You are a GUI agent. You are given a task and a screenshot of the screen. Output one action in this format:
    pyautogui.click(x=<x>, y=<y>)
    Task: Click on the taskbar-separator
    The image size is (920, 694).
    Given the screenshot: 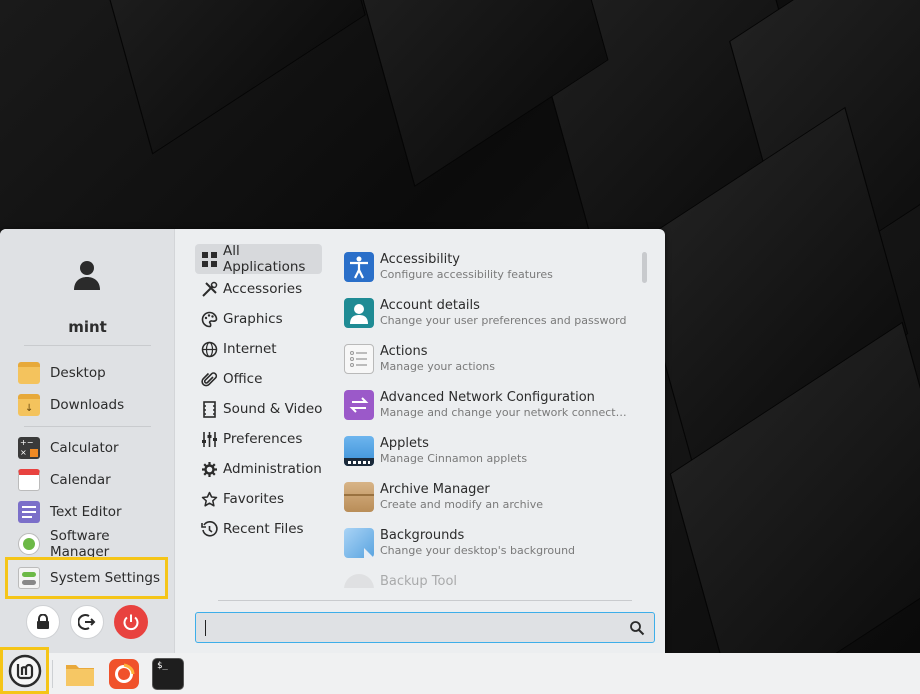 What is the action you would take?
    pyautogui.click(x=52, y=674)
    